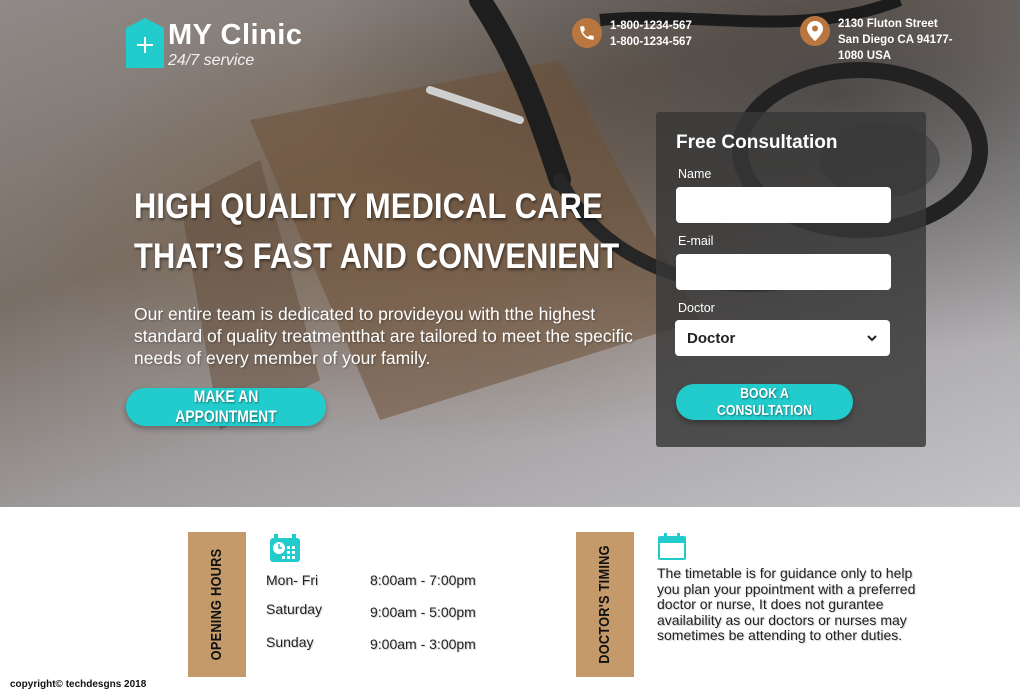 This screenshot has width=1020, height=700. I want to click on hours-day: Mon- Fri, so click(292, 580).